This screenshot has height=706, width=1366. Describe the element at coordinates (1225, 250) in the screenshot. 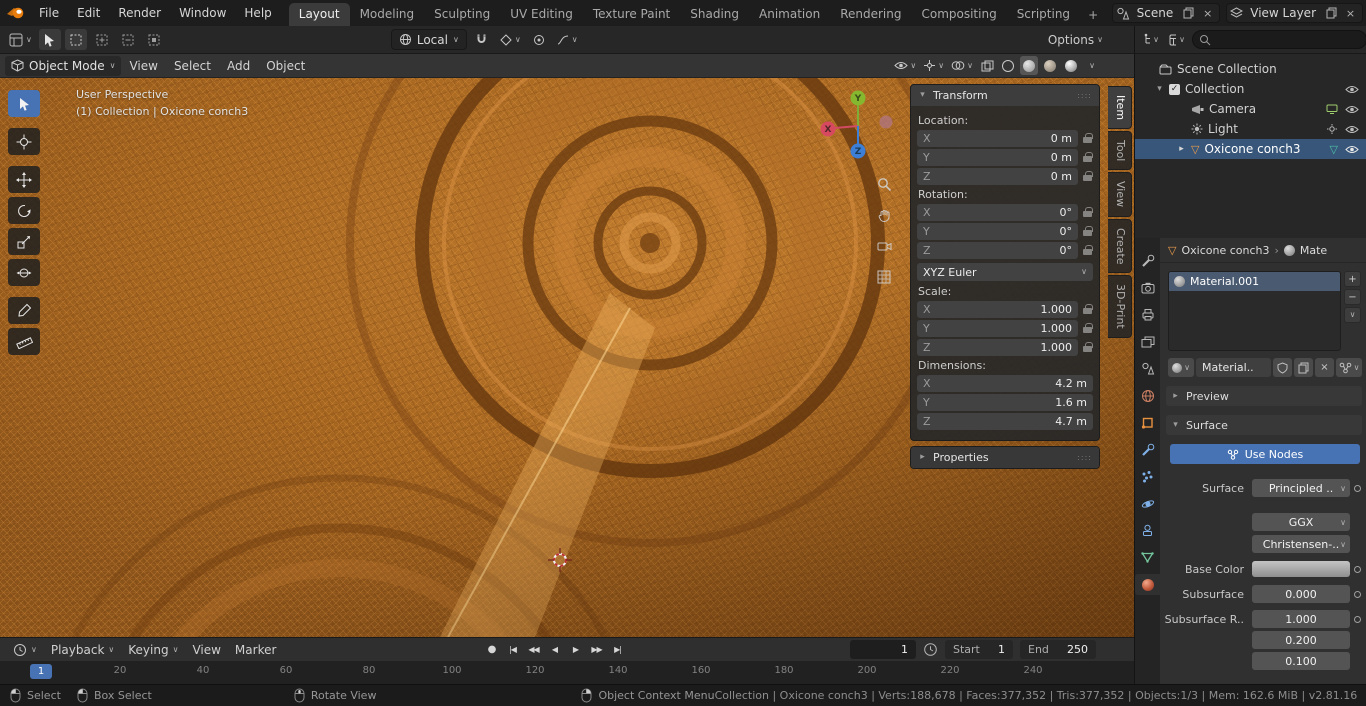

I see `breadcrumb-object-name: Oxicone conch3` at that location.